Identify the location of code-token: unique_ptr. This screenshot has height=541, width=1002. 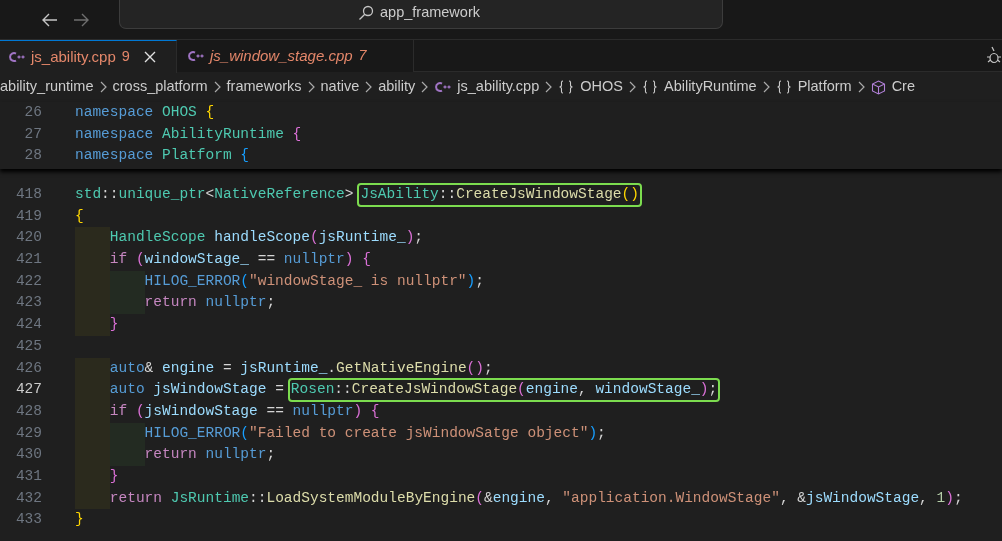
(162, 195).